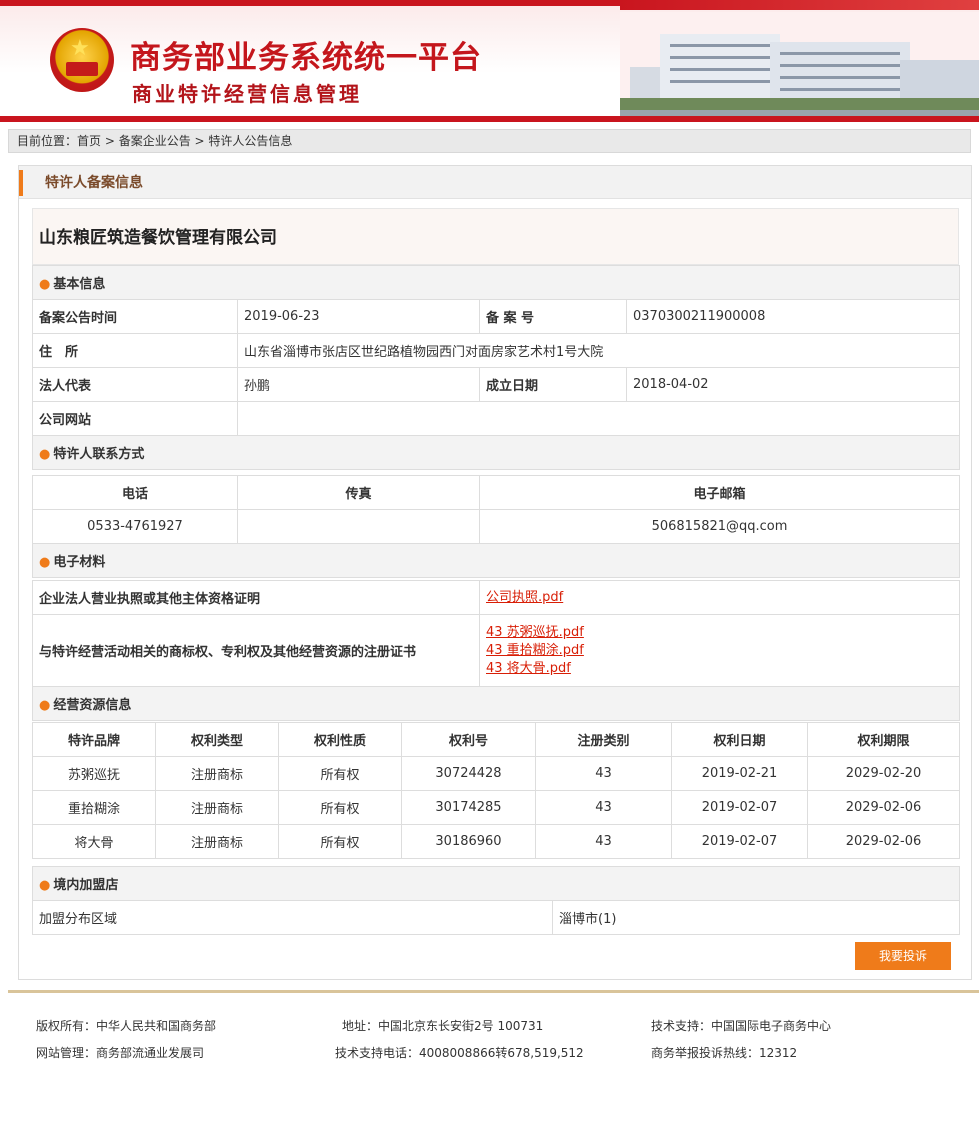 The image size is (979, 1133). What do you see at coordinates (79, 562) in the screenshot?
I see `section-title: 电子材料` at bounding box center [79, 562].